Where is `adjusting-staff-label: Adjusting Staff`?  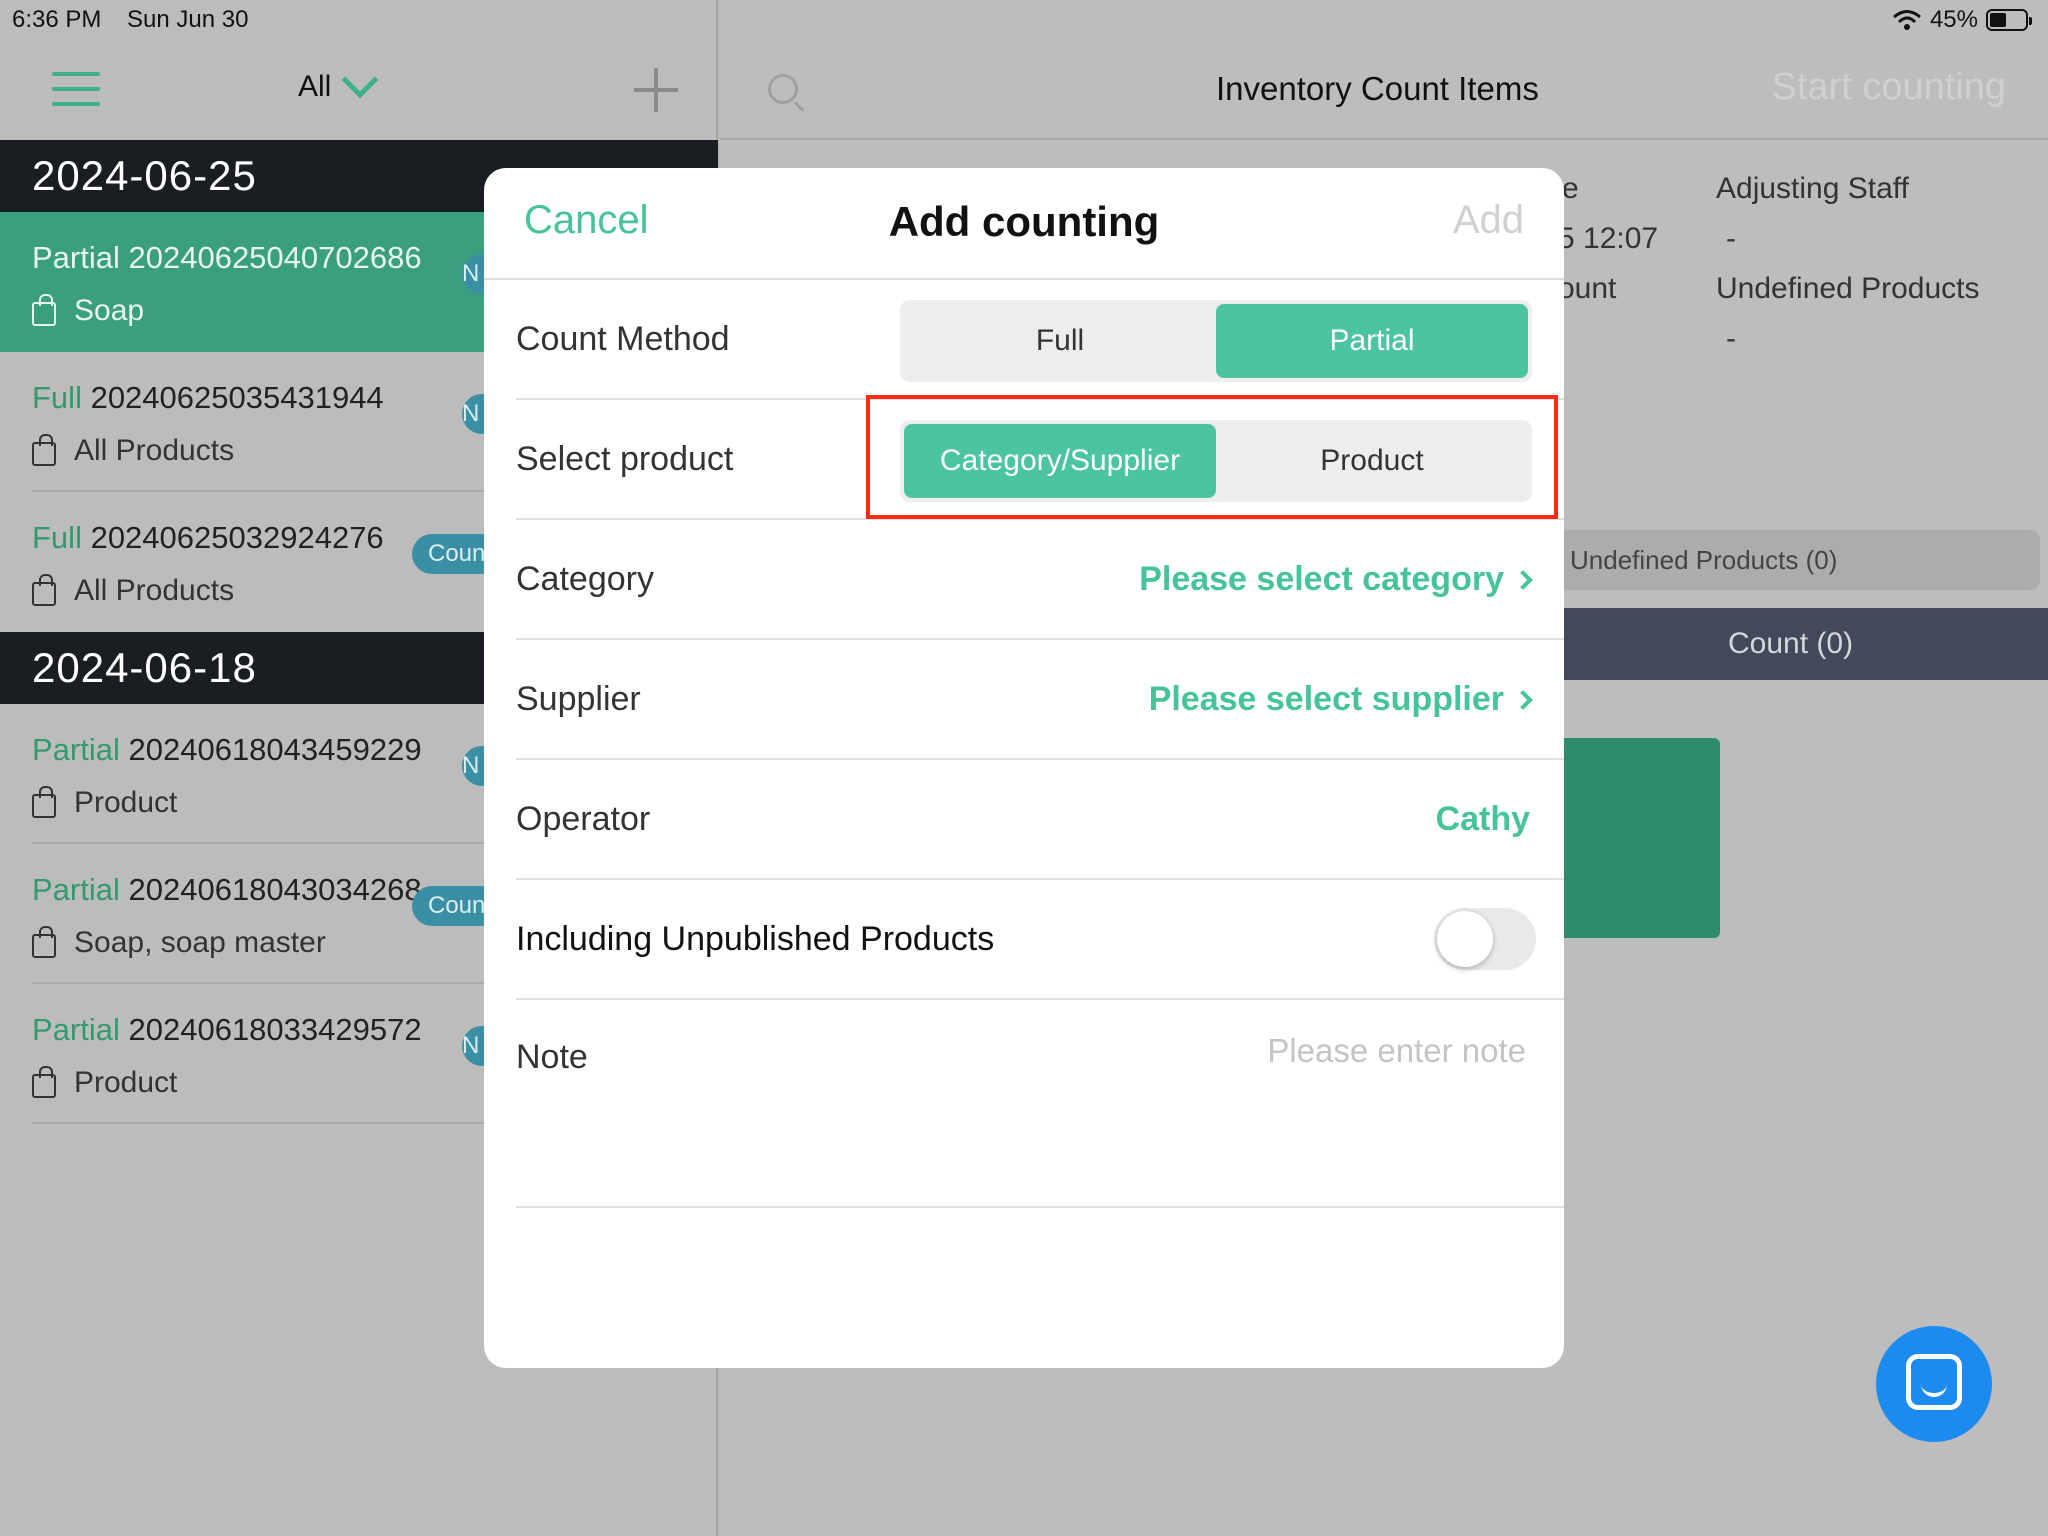
adjusting-staff-label: Adjusting Staff is located at coordinates (1812, 188).